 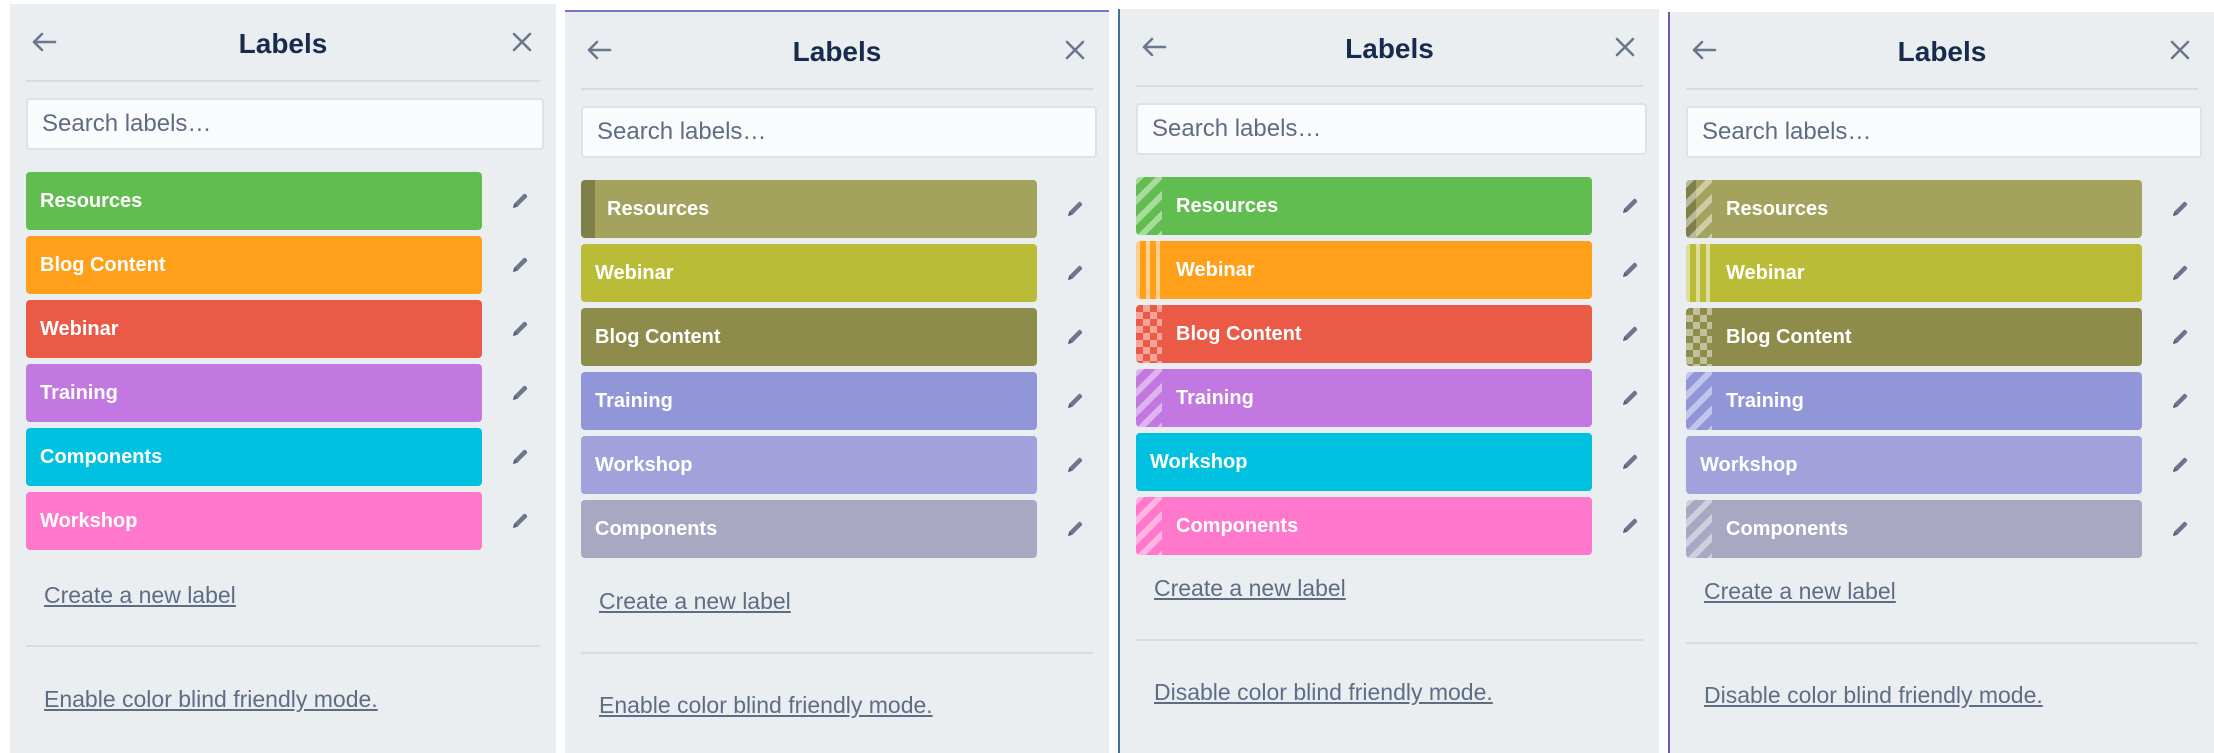 What do you see at coordinates (634, 401) in the screenshot?
I see `label-name: Training` at bounding box center [634, 401].